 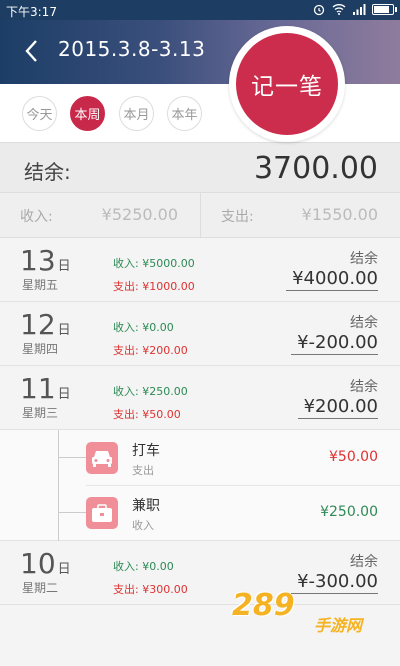 What do you see at coordinates (47, 172) in the screenshot?
I see `balance-label: 结余:` at bounding box center [47, 172].